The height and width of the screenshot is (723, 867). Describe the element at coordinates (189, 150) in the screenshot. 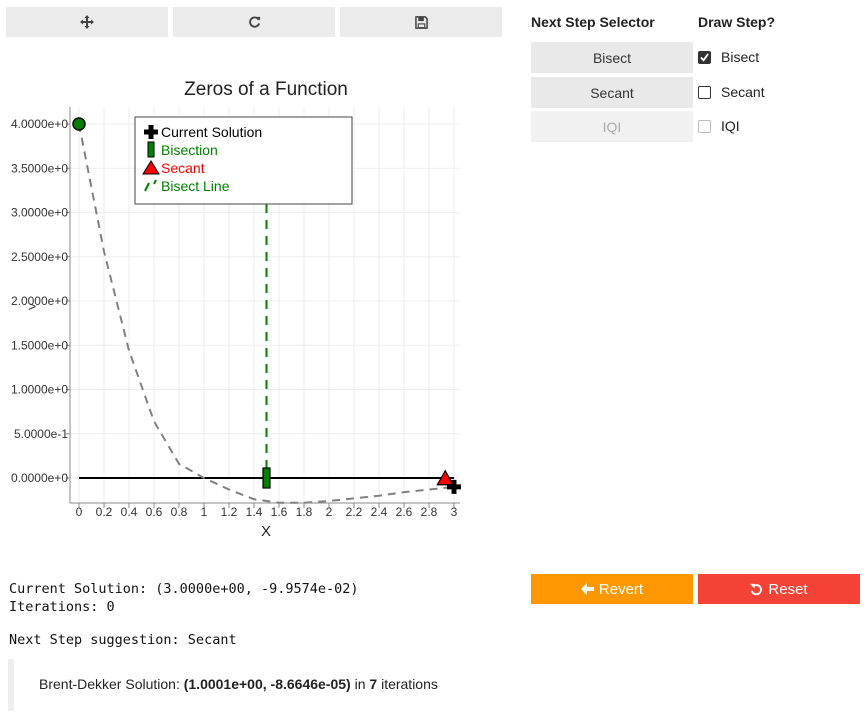

I see `legend-label: Bisection` at that location.